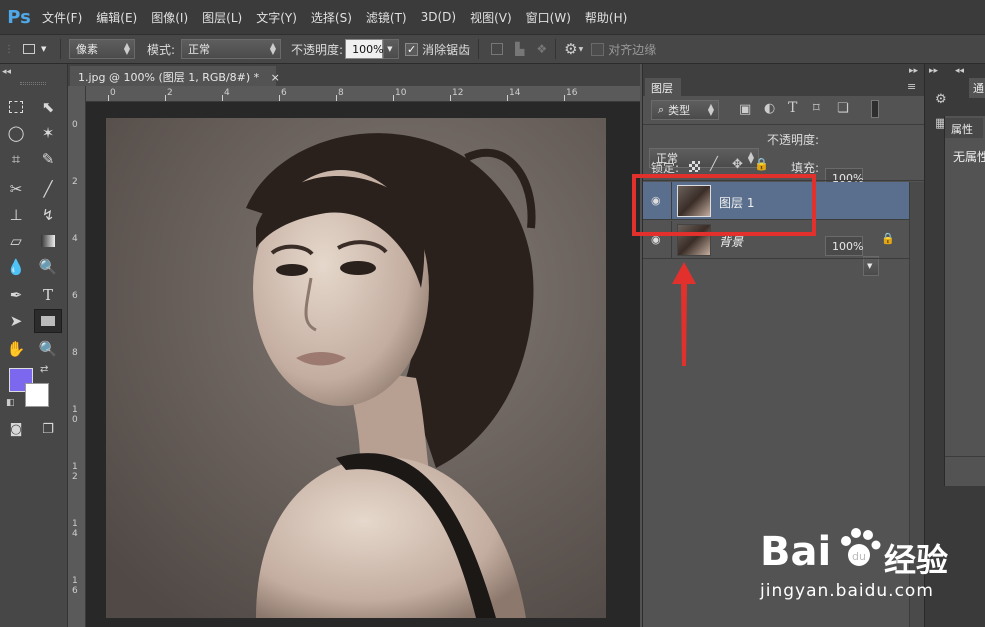  I want to click on document-tab: 1.jpg @ 100% (图层 1, RGB/8#) * ×, so click(175, 76).